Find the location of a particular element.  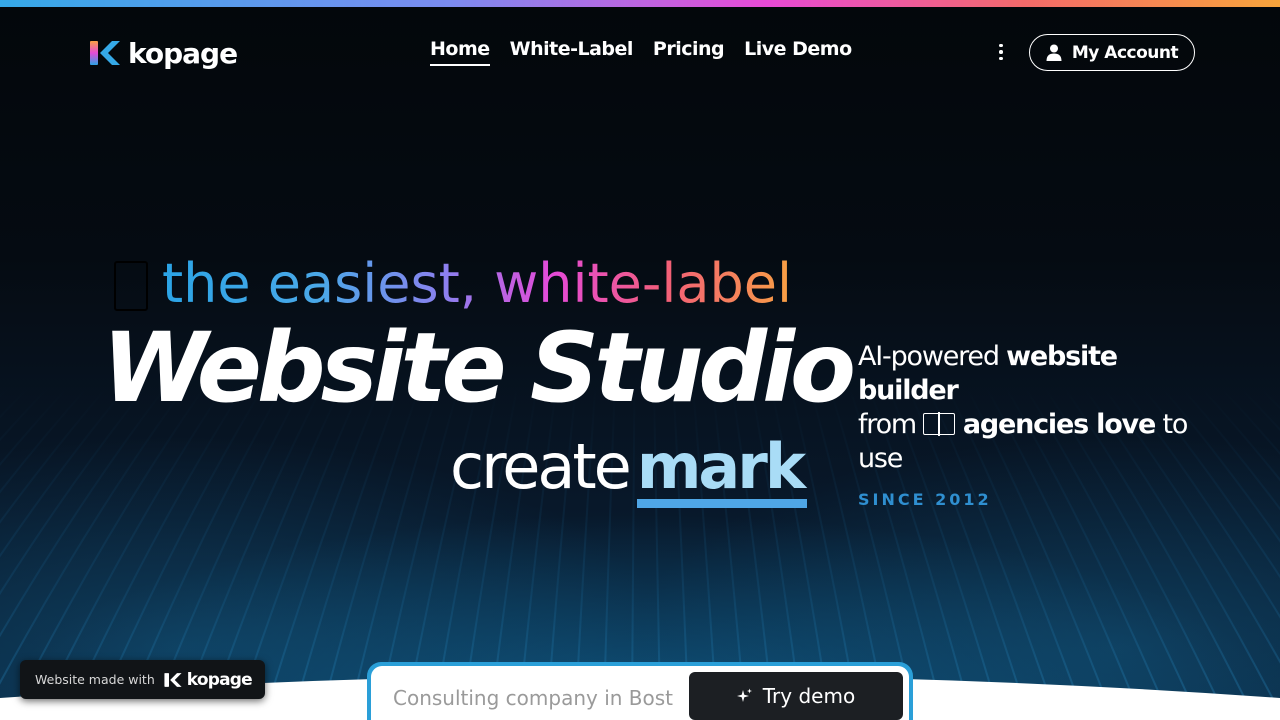

side-copy-from: from is located at coordinates (887, 424).